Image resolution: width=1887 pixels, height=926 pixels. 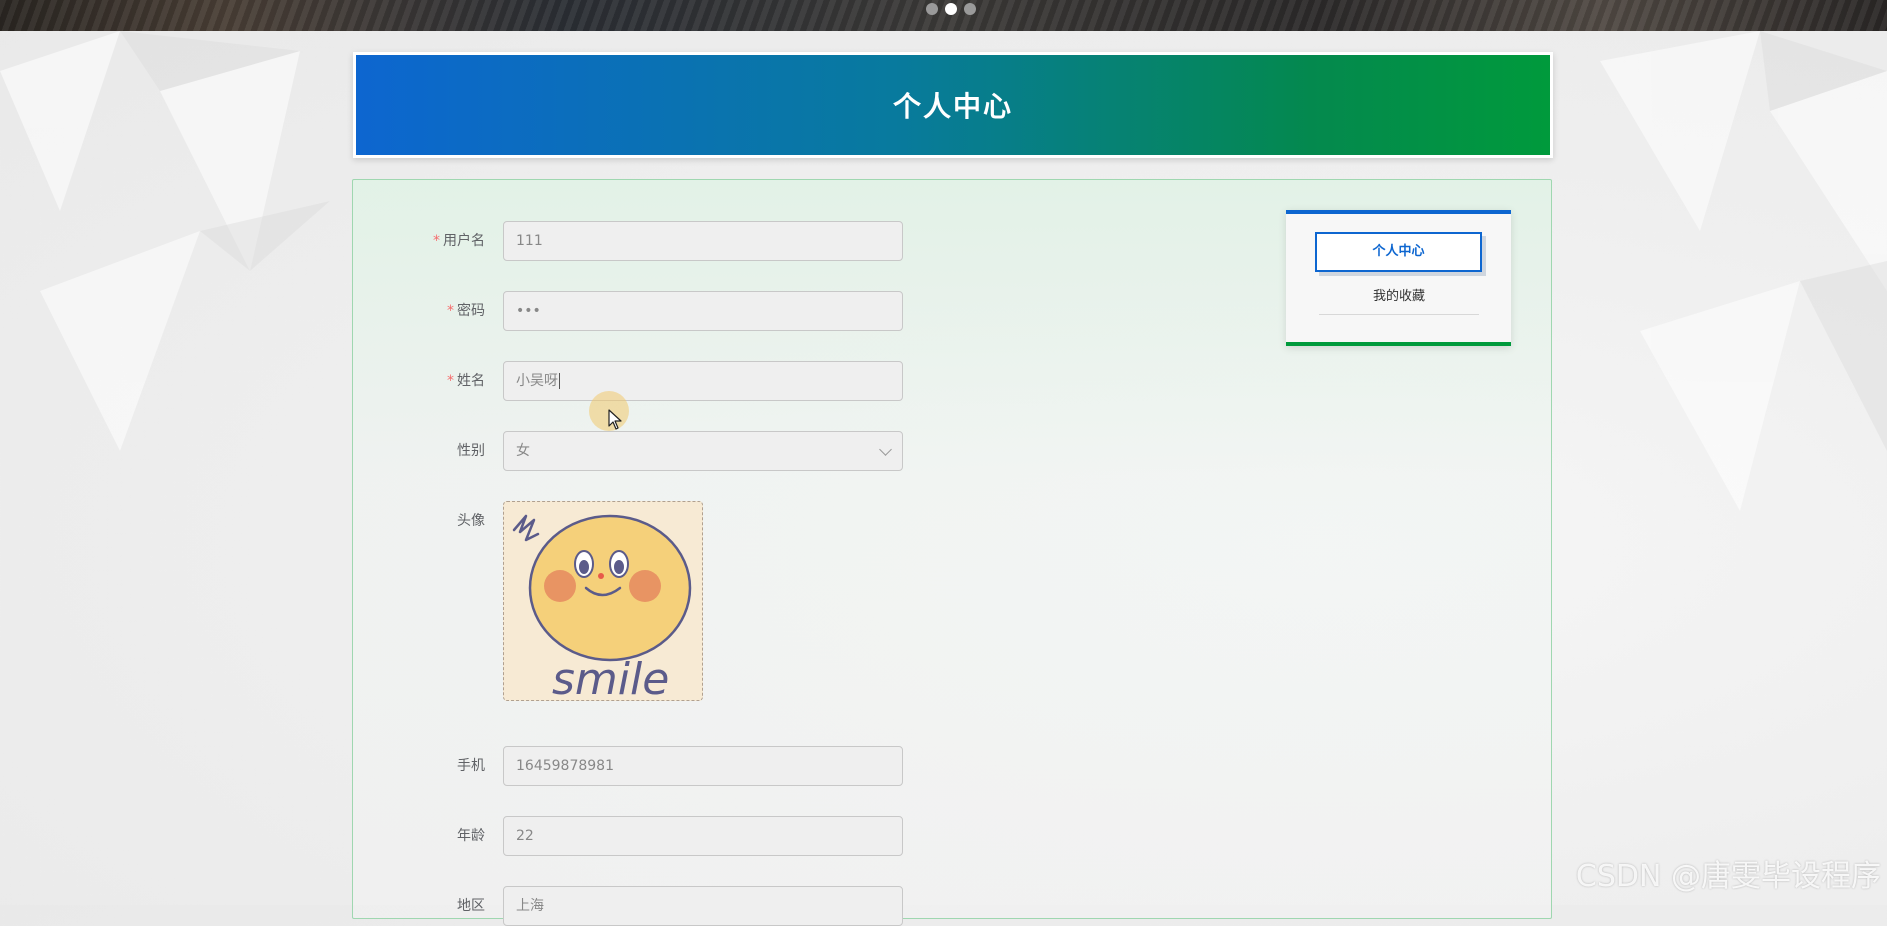 I want to click on form-row-region: 地区 上海, so click(x=633, y=906).